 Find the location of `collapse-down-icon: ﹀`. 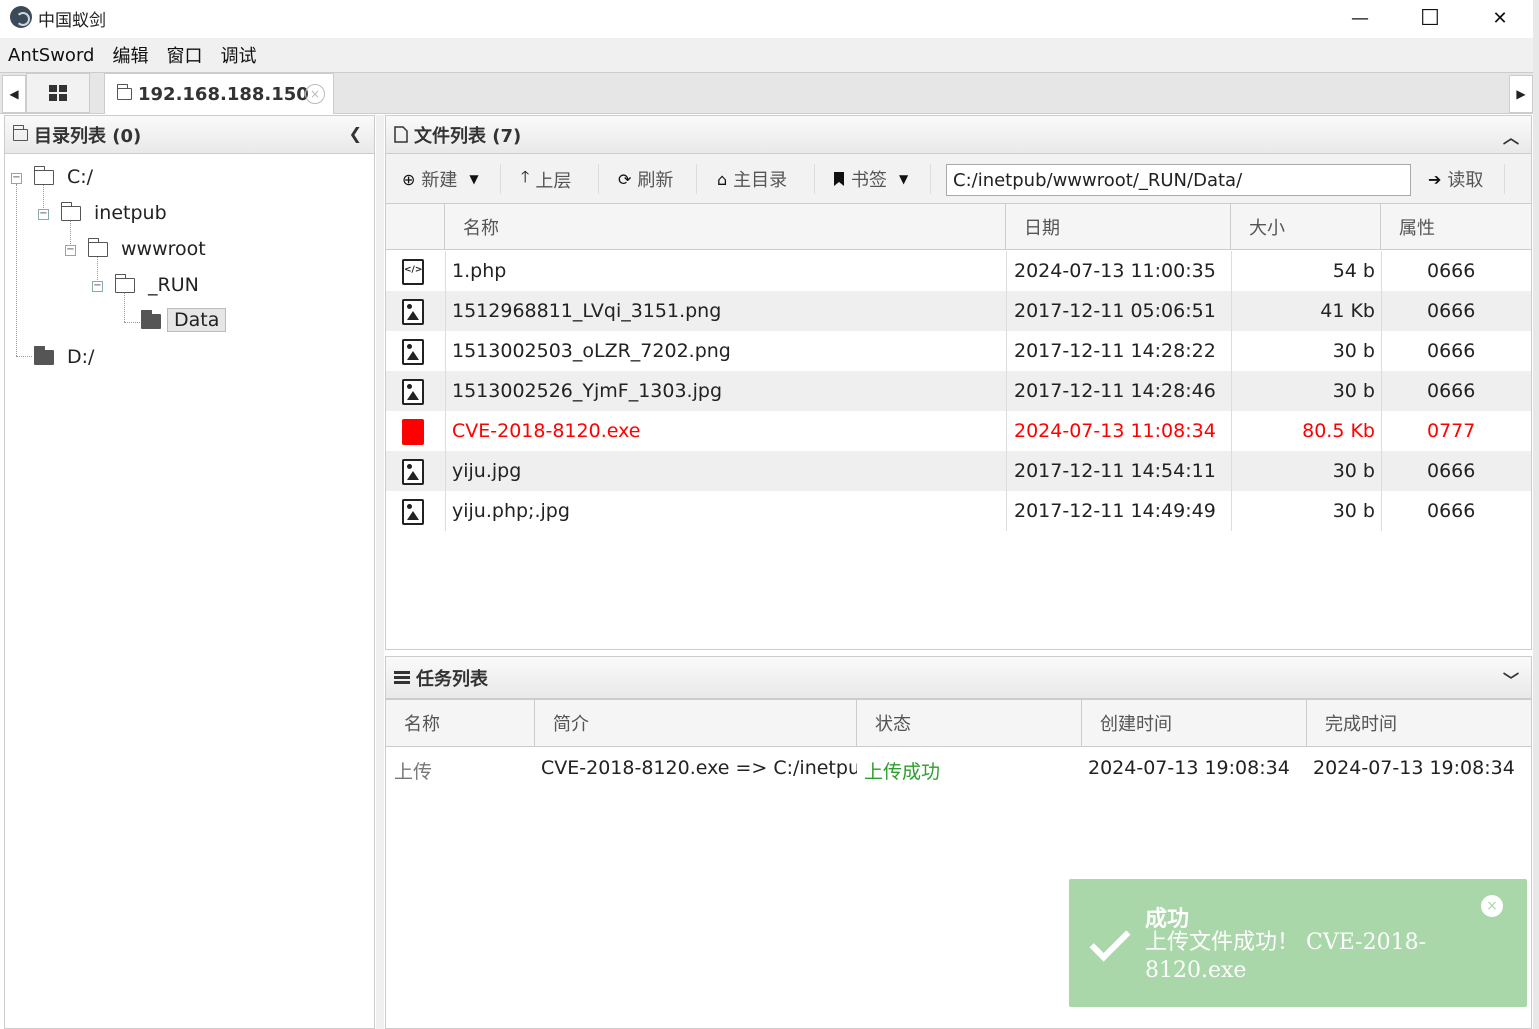

collapse-down-icon: ﹀ is located at coordinates (1511, 679).